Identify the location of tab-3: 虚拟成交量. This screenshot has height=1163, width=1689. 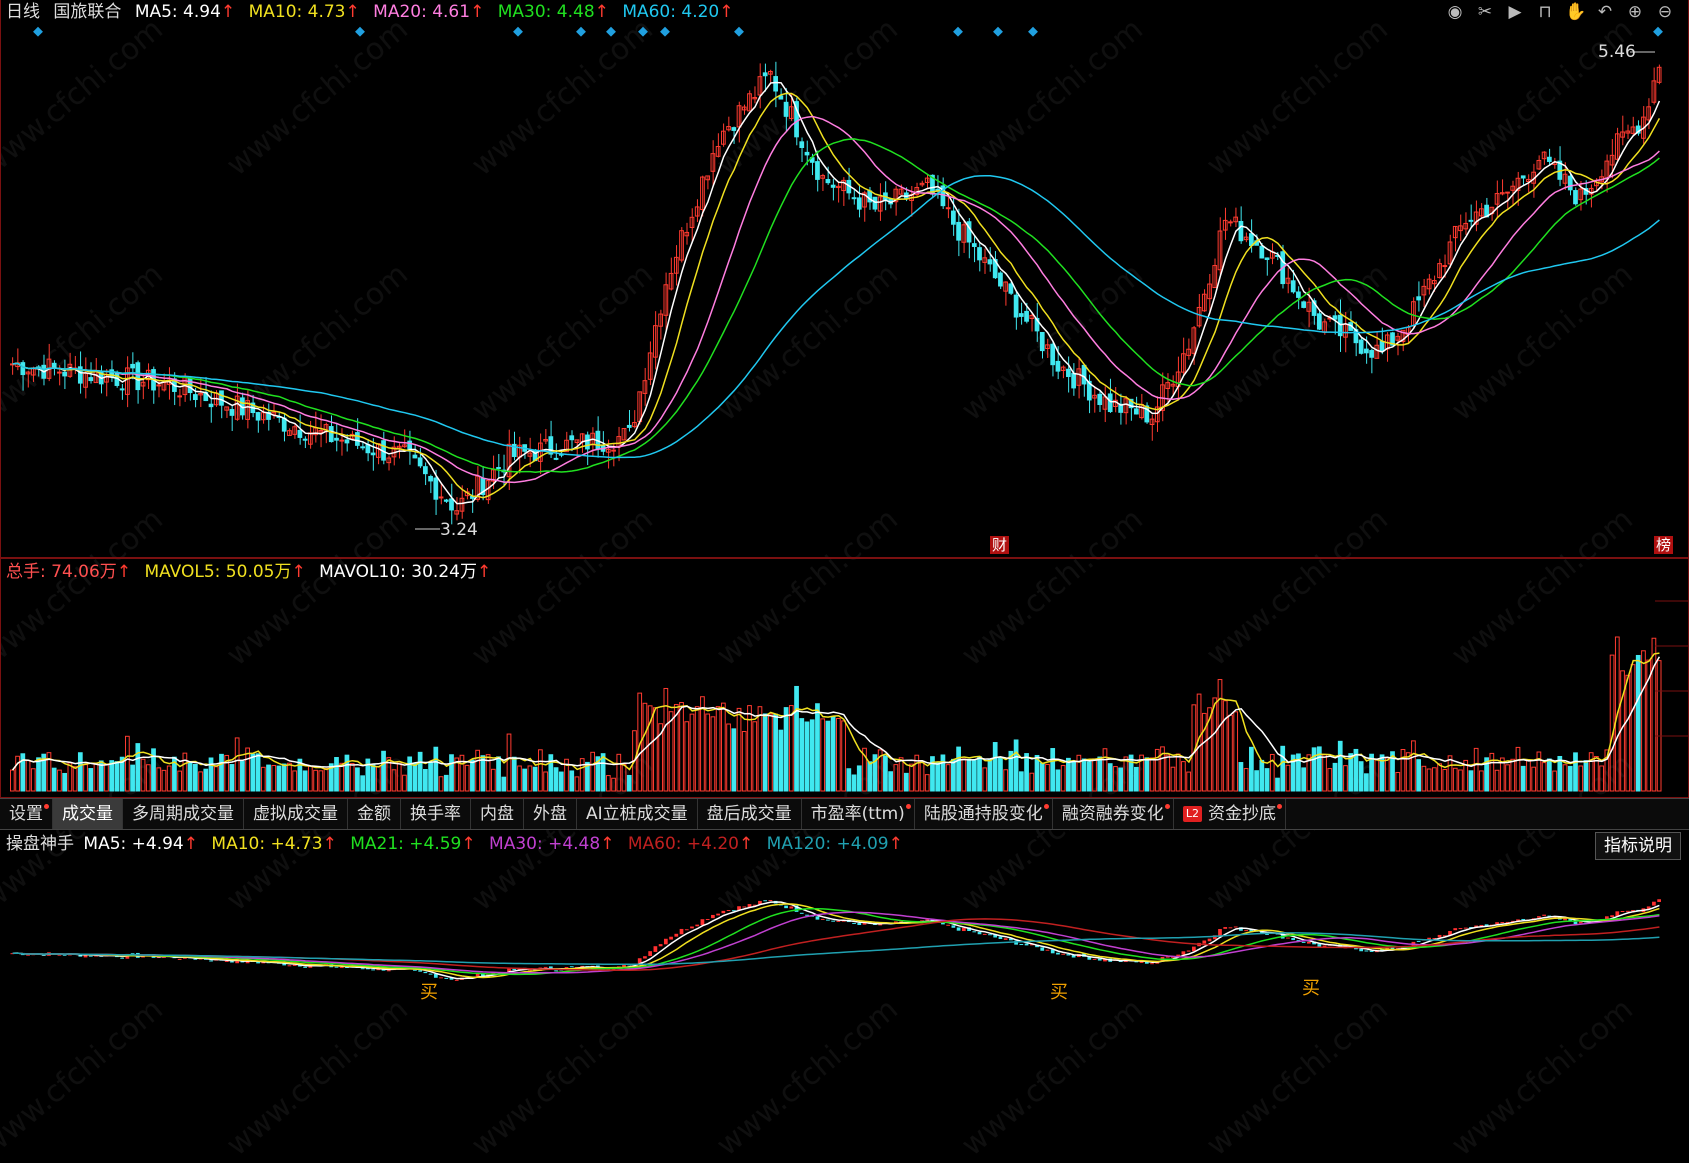
(296, 814).